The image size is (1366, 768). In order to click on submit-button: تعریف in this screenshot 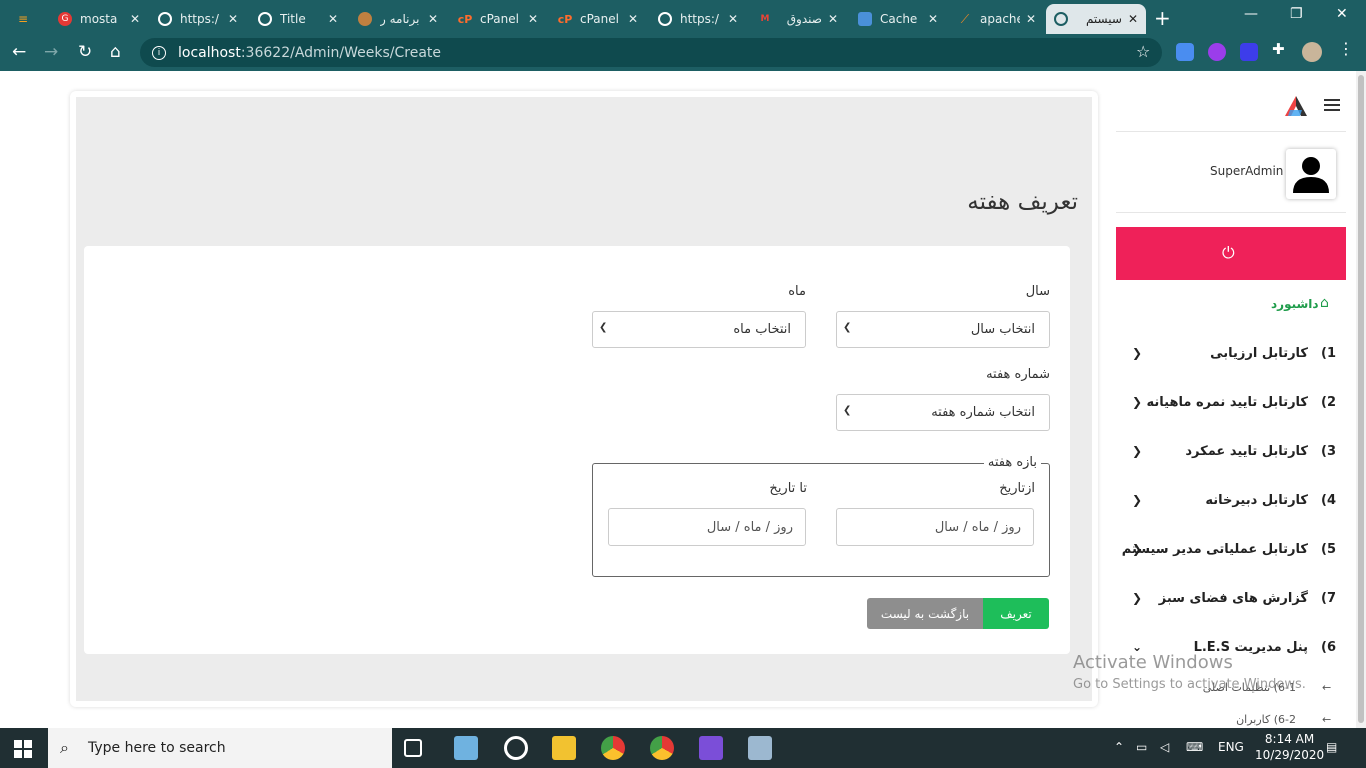, I will do `click(1016, 613)`.